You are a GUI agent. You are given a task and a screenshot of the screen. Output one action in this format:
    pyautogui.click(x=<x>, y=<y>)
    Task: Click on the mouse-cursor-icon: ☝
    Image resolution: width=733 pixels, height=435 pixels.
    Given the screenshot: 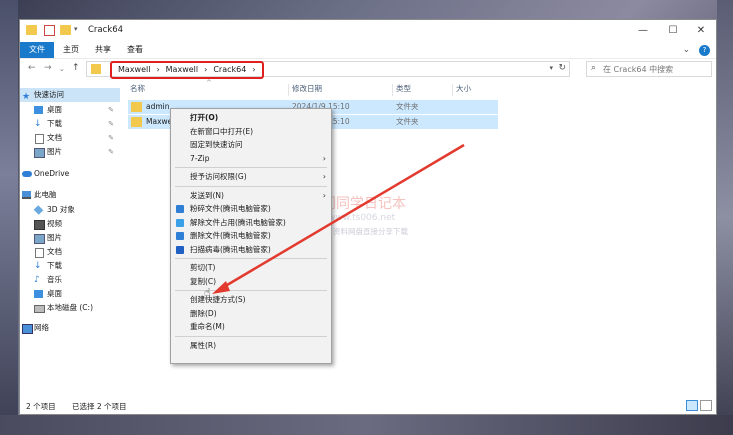 What is the action you would take?
    pyautogui.click(x=207, y=292)
    